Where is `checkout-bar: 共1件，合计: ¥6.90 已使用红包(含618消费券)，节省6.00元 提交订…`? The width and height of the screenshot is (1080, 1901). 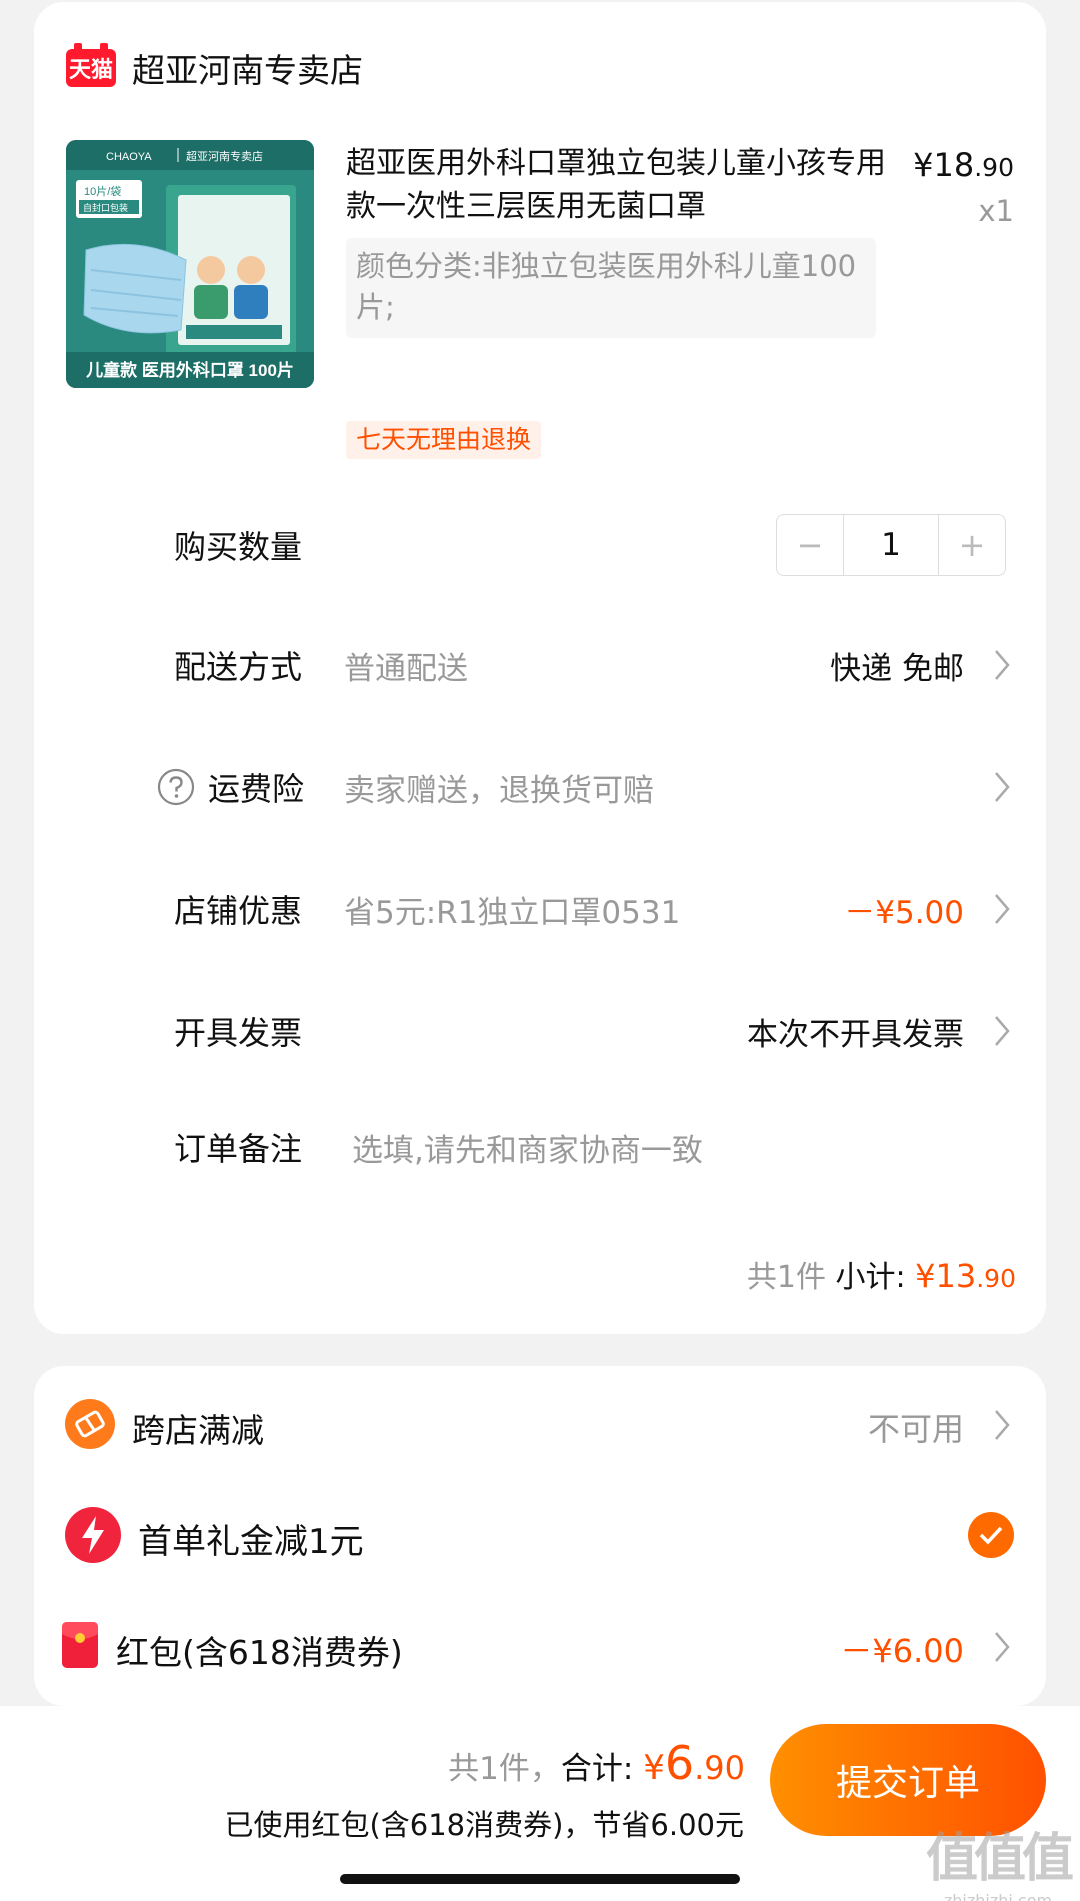 checkout-bar: 共1件，合计: ¥6.90 已使用红包(含618消费券)，节省6.00元 提交订… is located at coordinates (540, 1803).